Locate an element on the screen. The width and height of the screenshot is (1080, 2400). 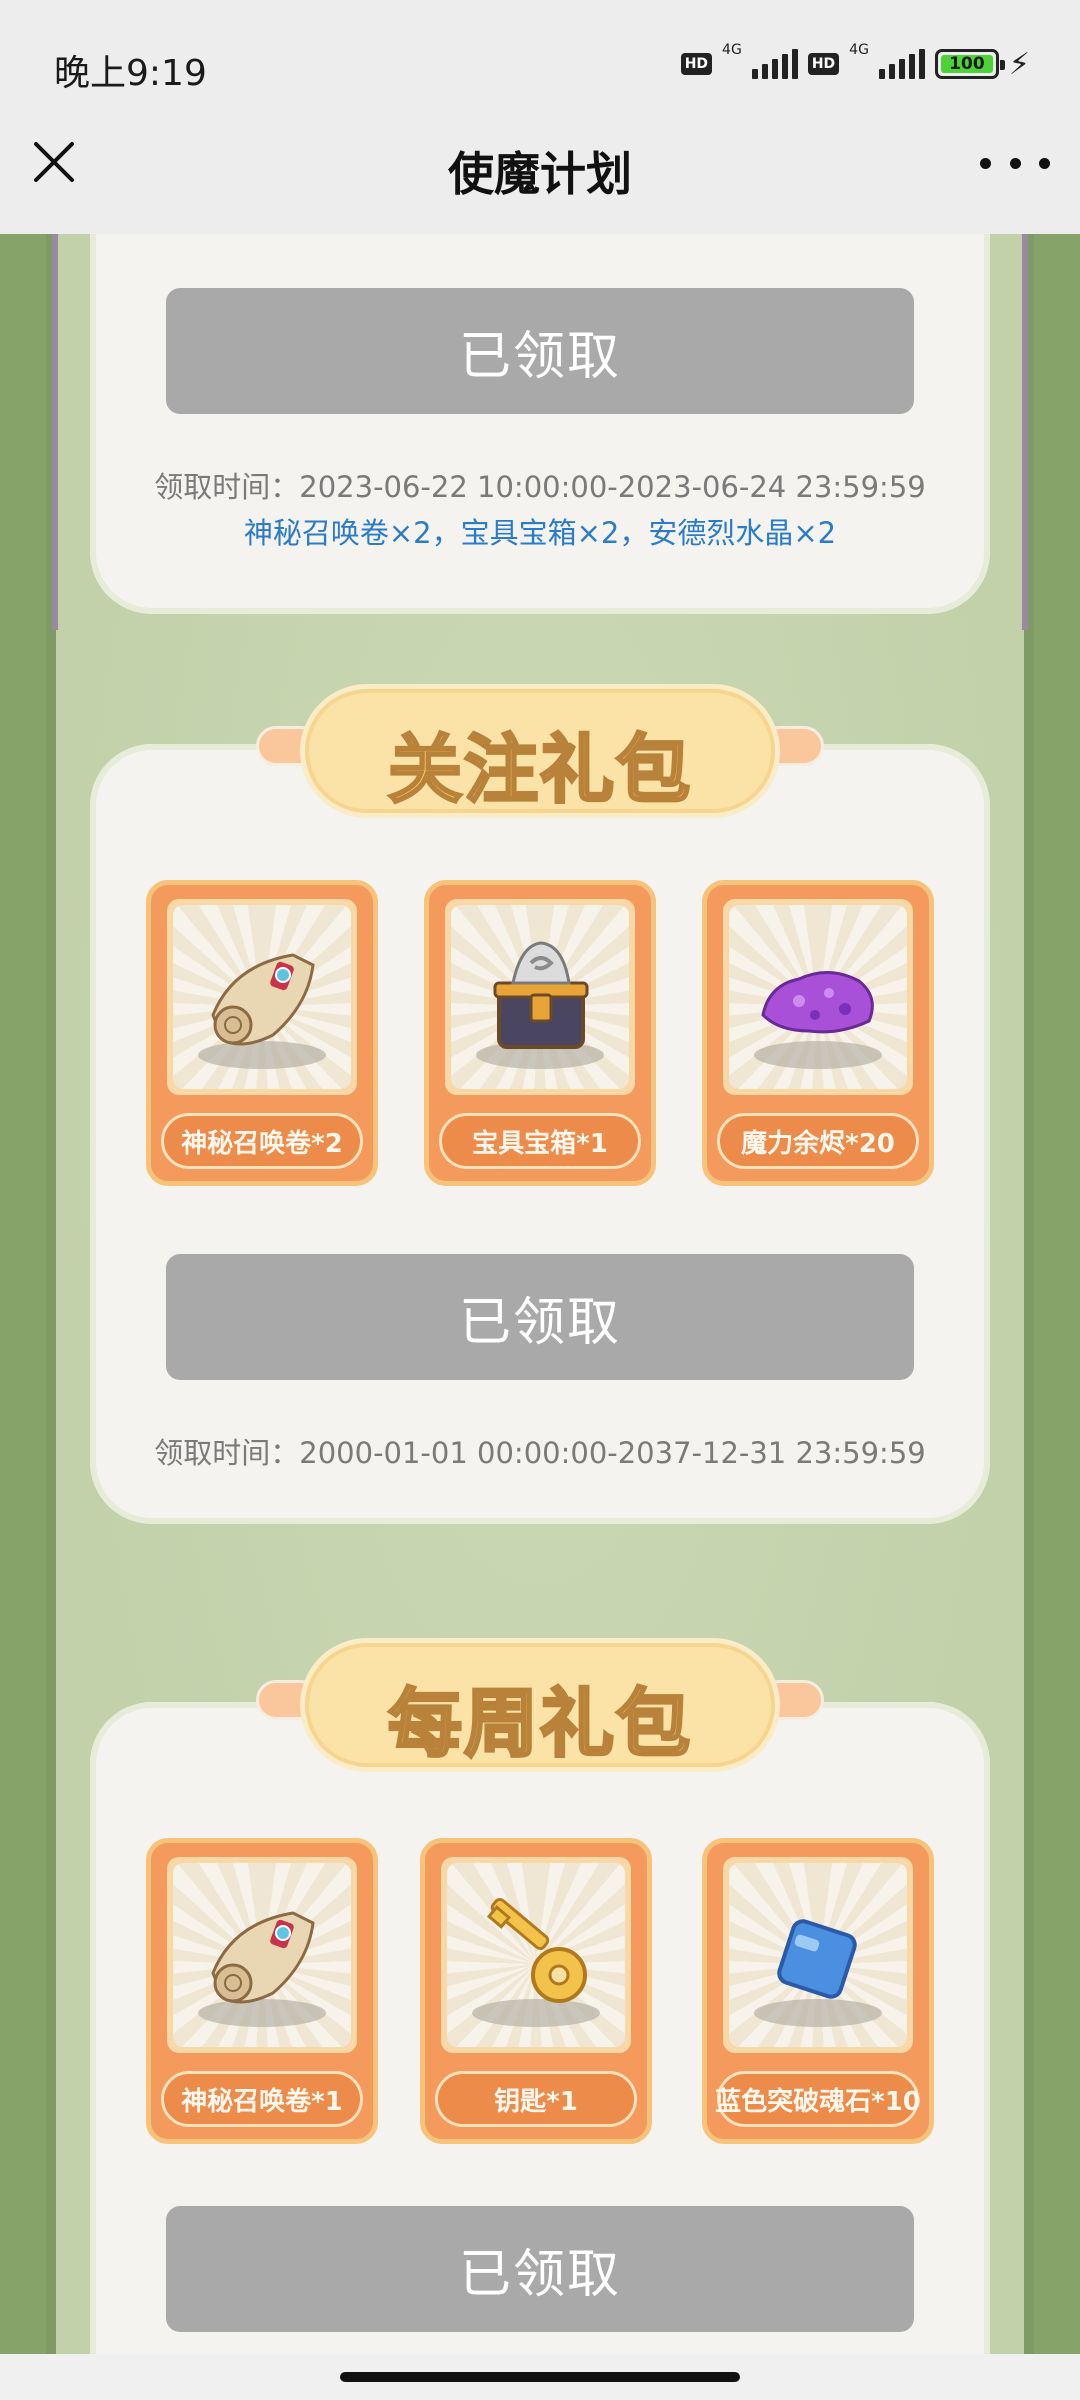
blue-stone-icon is located at coordinates (818, 1973).